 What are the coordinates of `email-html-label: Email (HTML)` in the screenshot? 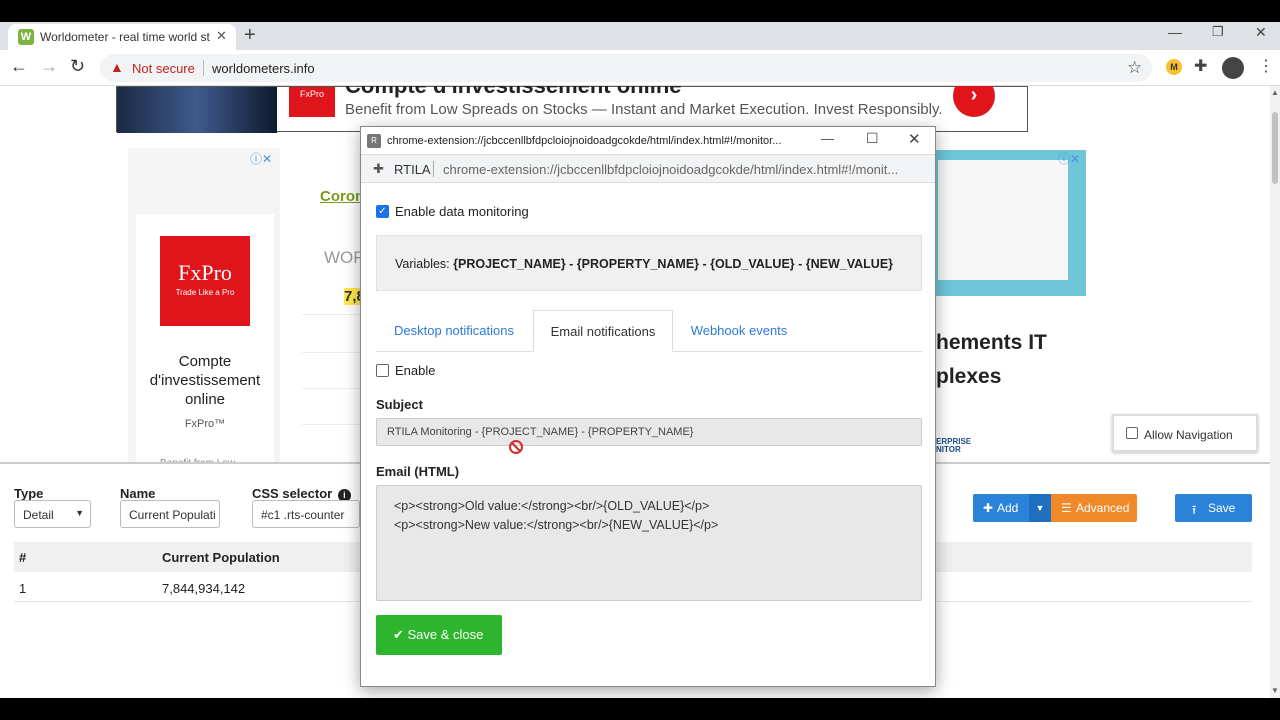 It's located at (418, 471).